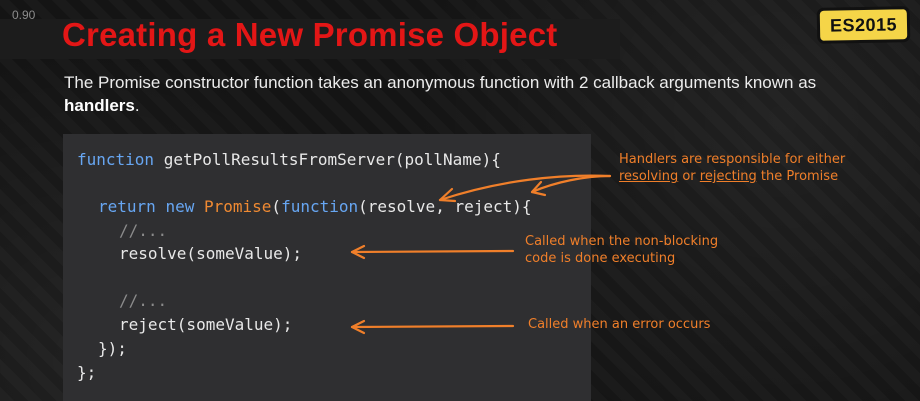 Image resolution: width=920 pixels, height=401 pixels. What do you see at coordinates (432, 326) in the screenshot?
I see `arrow-to-reject-call` at bounding box center [432, 326].